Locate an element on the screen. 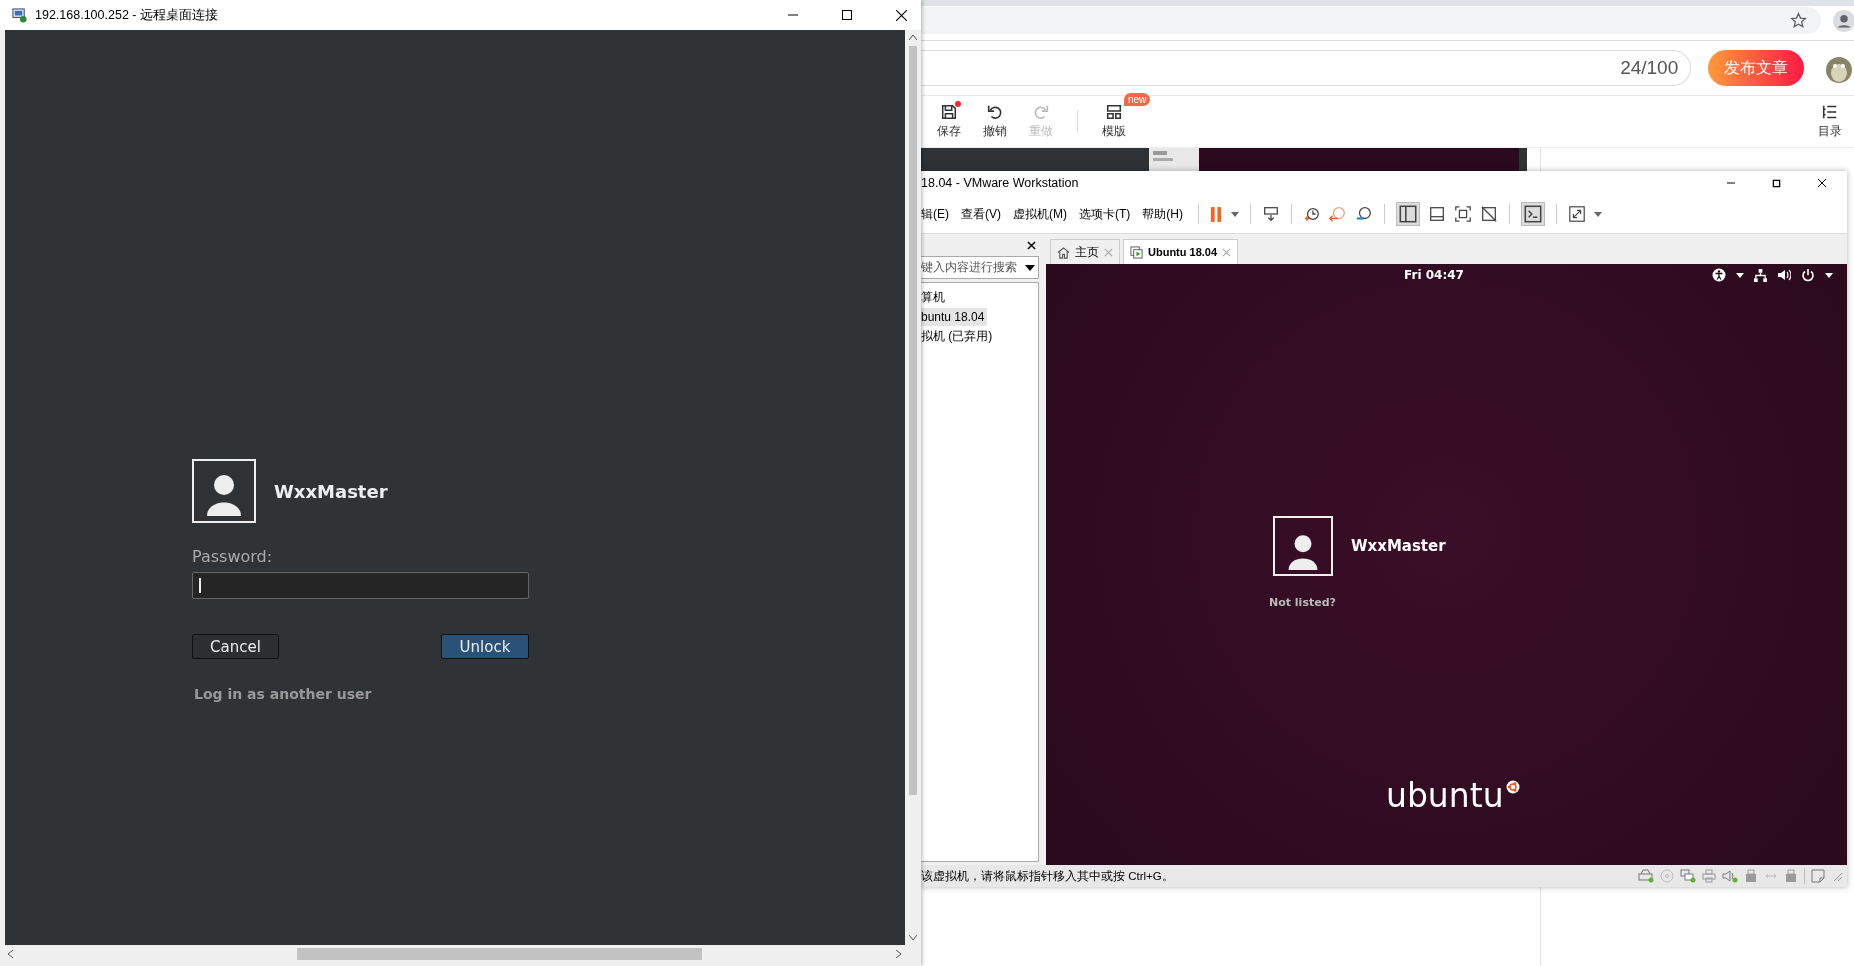 The width and height of the screenshot is (1854, 966). vm-icon is located at coordinates (1136, 252).